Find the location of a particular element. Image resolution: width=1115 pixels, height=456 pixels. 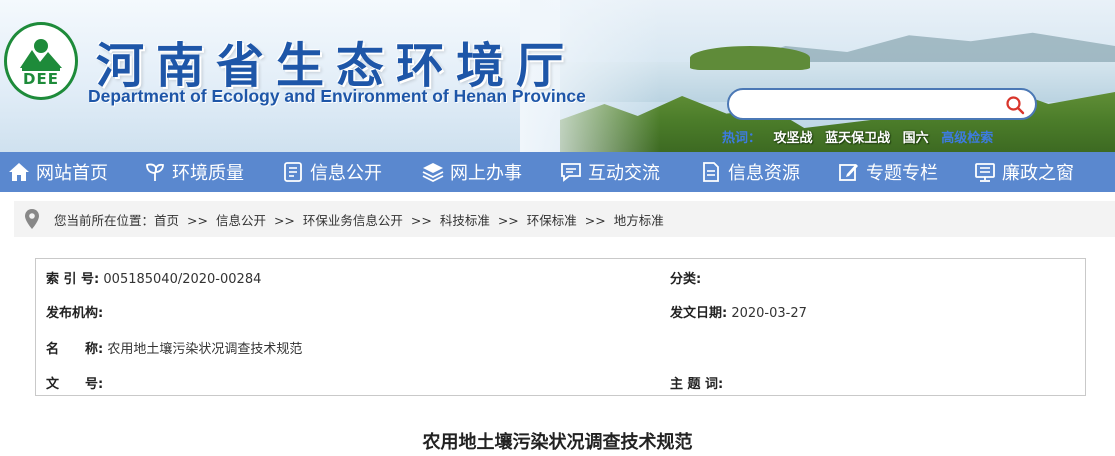

nav-item-topics: 专题专栏 is located at coordinates (888, 172).